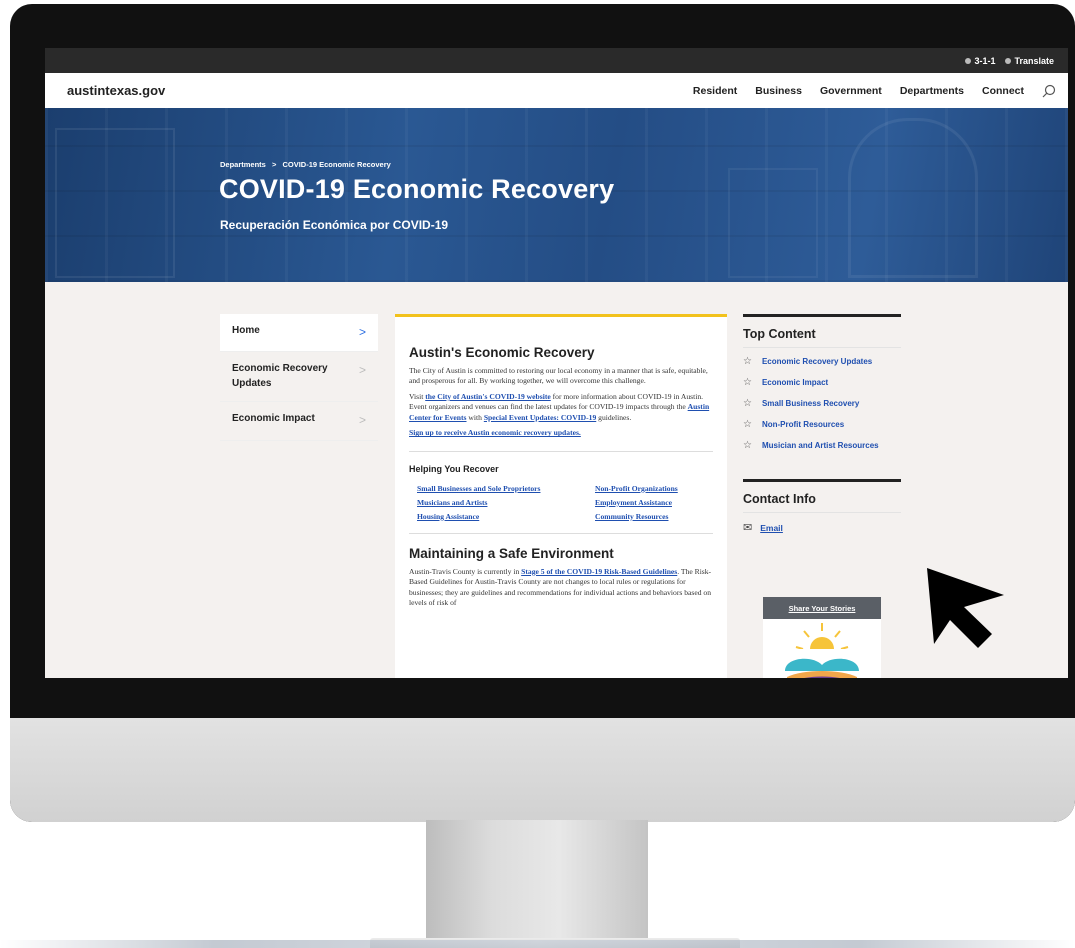 The width and height of the screenshot is (1075, 948). Describe the element at coordinates (540, 417) in the screenshot. I see `special-event-updates-link: Special Event Updates: COVID-19` at that location.